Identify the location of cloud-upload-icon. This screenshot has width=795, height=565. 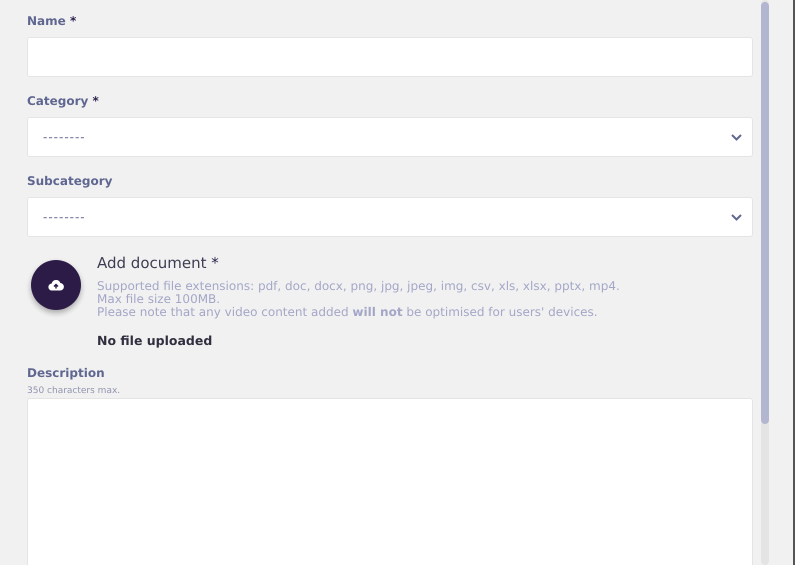
(56, 285).